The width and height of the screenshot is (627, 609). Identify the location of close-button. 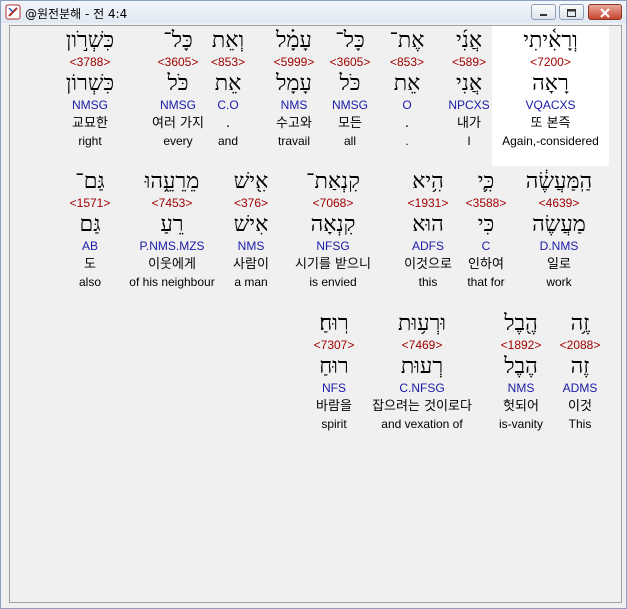
(605, 12).